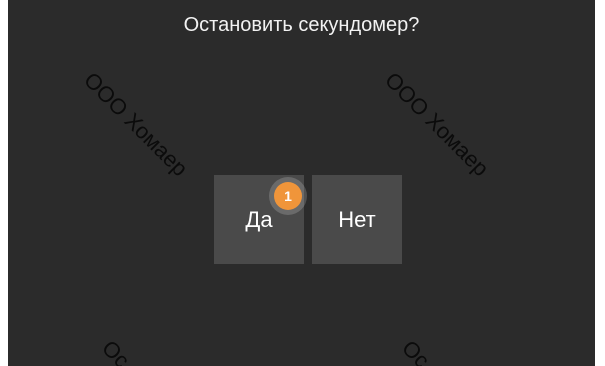 This screenshot has width=605, height=366. I want to click on step-marker: 1, so click(288, 196).